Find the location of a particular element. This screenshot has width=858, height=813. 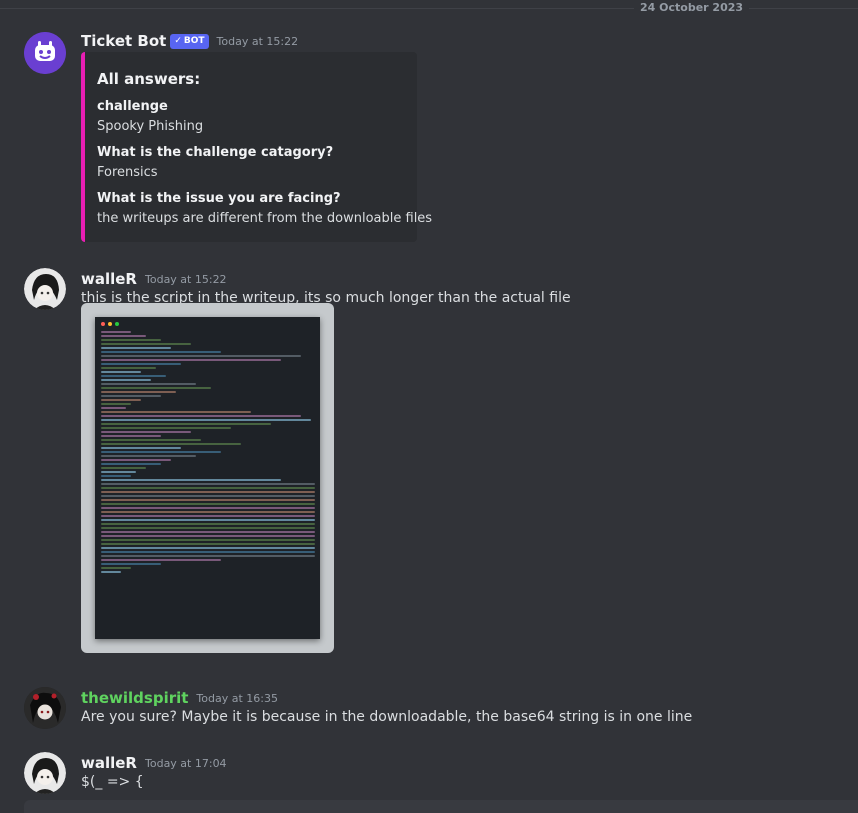

date-label: 24 October 2023 is located at coordinates (692, 8).